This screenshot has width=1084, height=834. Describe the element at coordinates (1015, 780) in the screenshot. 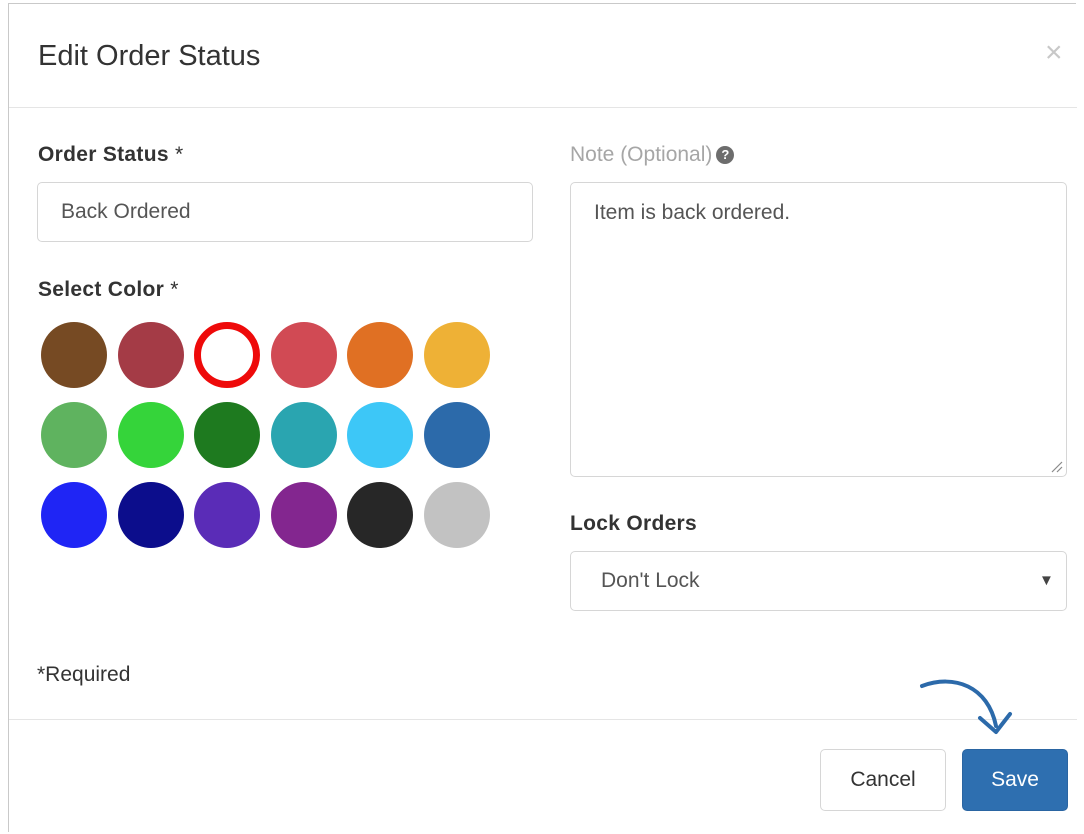

I see `save-button: Save` at that location.